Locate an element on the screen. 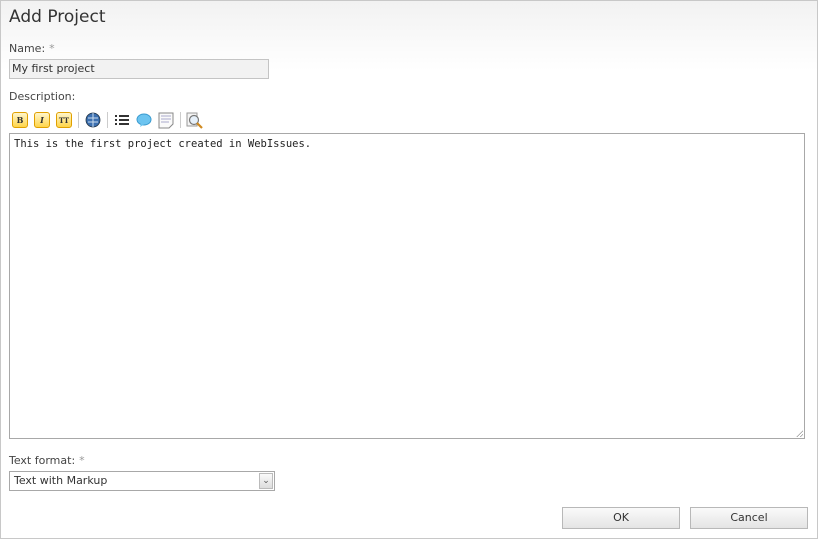 The width and height of the screenshot is (818, 539). code-block-button is located at coordinates (166, 120).